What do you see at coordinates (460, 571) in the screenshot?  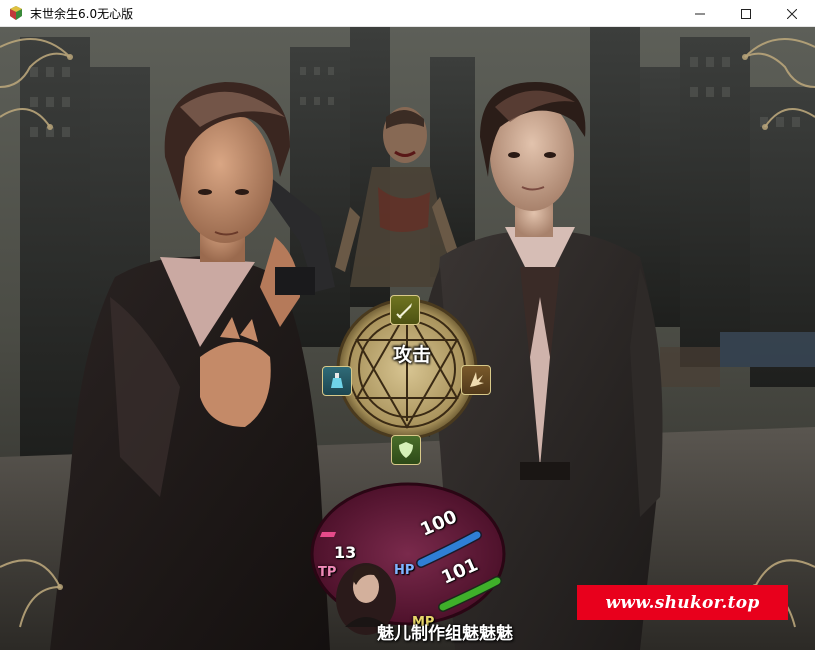 I see `mp-value: 101` at bounding box center [460, 571].